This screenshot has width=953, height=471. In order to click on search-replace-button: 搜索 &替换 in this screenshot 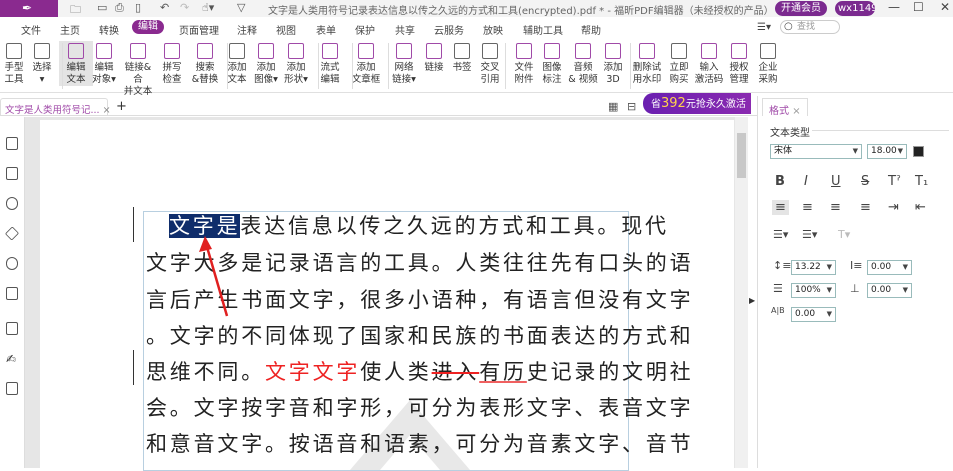, I will do `click(205, 63)`.